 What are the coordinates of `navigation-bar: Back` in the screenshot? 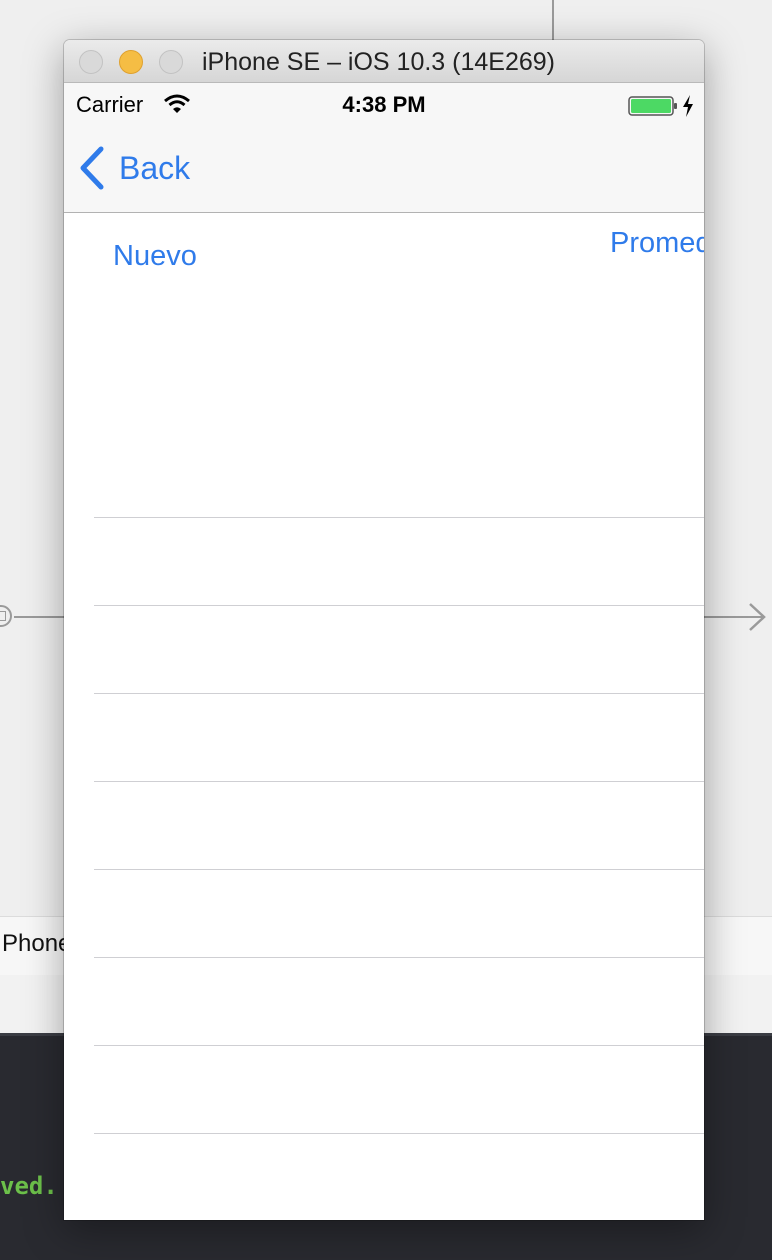 It's located at (384, 169).